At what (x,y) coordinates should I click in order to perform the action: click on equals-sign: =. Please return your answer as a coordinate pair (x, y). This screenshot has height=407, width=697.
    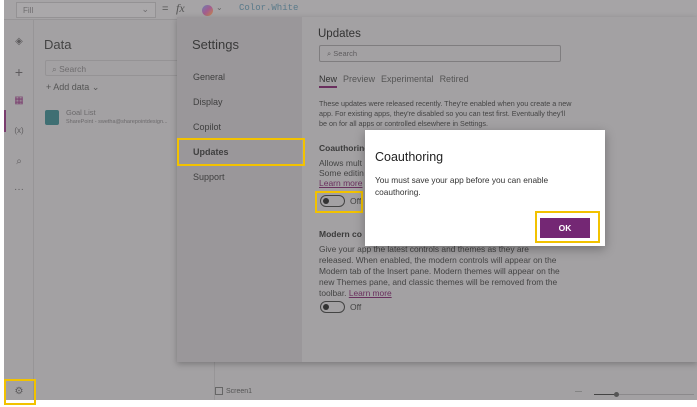
    Looking at the image, I should click on (165, 9).